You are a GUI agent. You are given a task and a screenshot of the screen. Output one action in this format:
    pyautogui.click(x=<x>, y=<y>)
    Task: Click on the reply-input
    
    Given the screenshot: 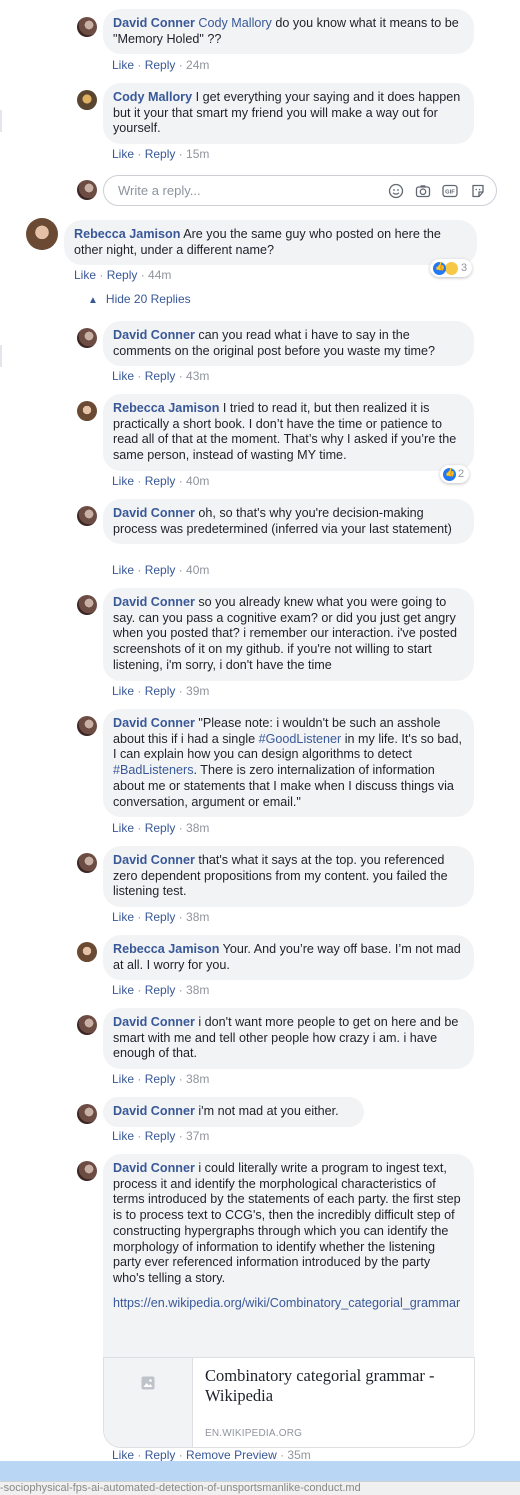 What is the action you would take?
    pyautogui.click(x=248, y=190)
    